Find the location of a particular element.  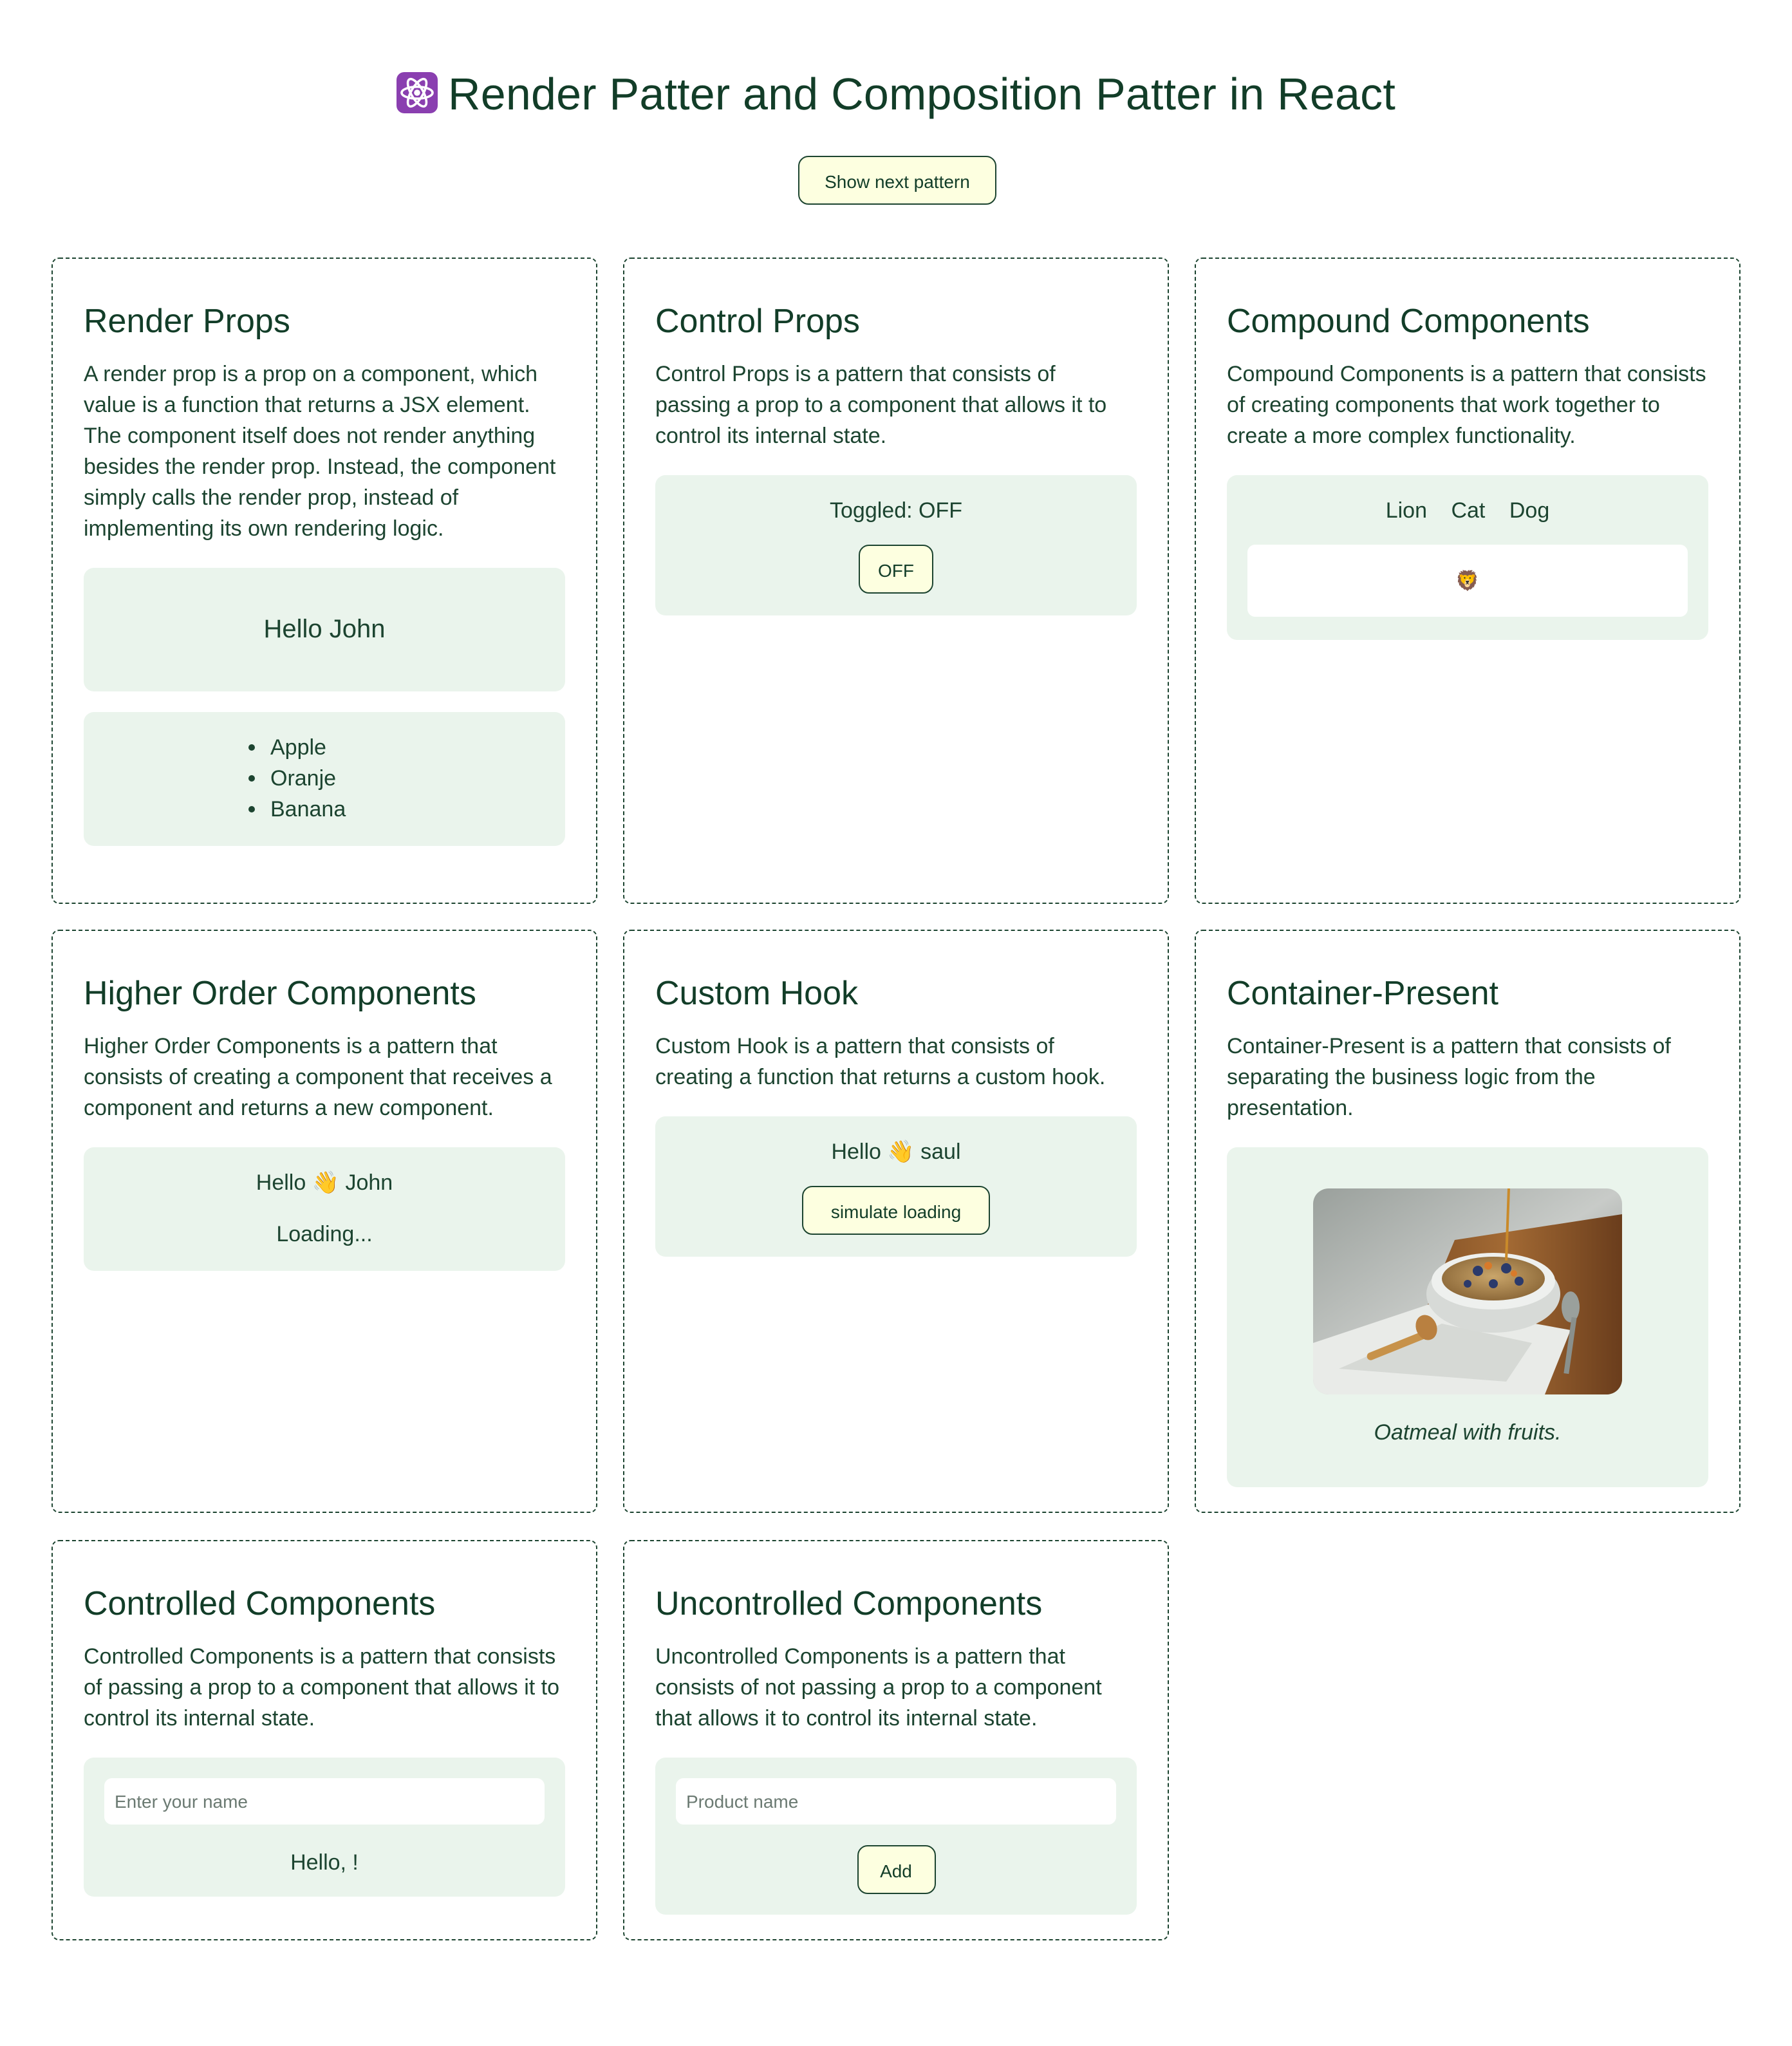

tab-cat: Cat is located at coordinates (1468, 511).